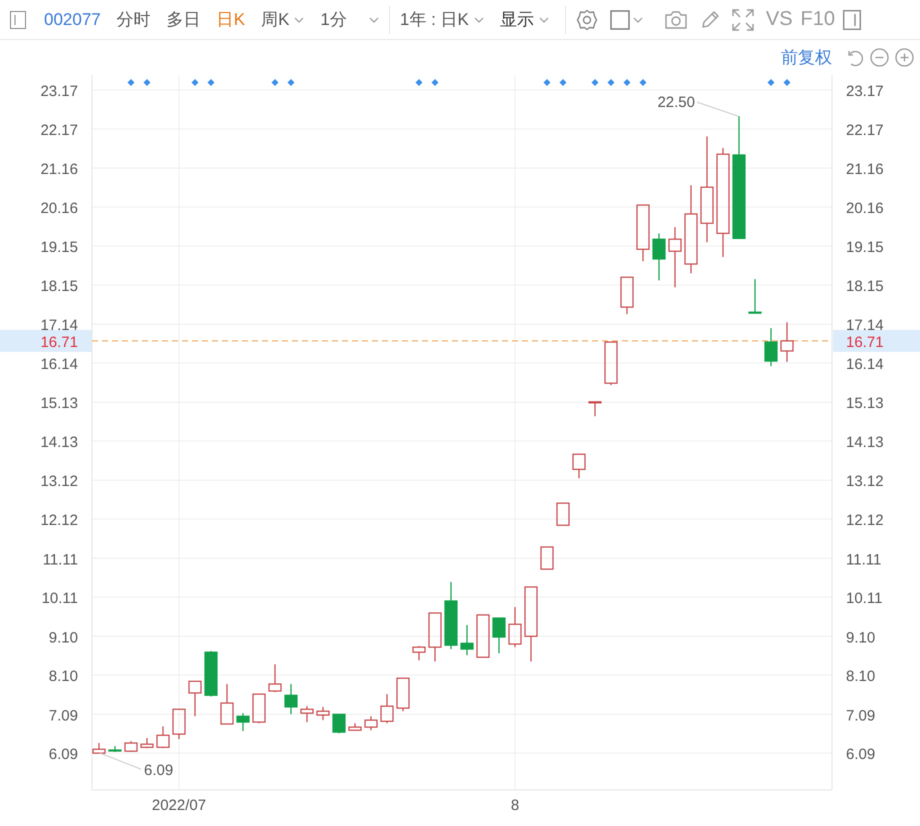 Image resolution: width=920 pixels, height=826 pixels. What do you see at coordinates (349, 19) in the screenshot?
I see `period-tab: 1分` at bounding box center [349, 19].